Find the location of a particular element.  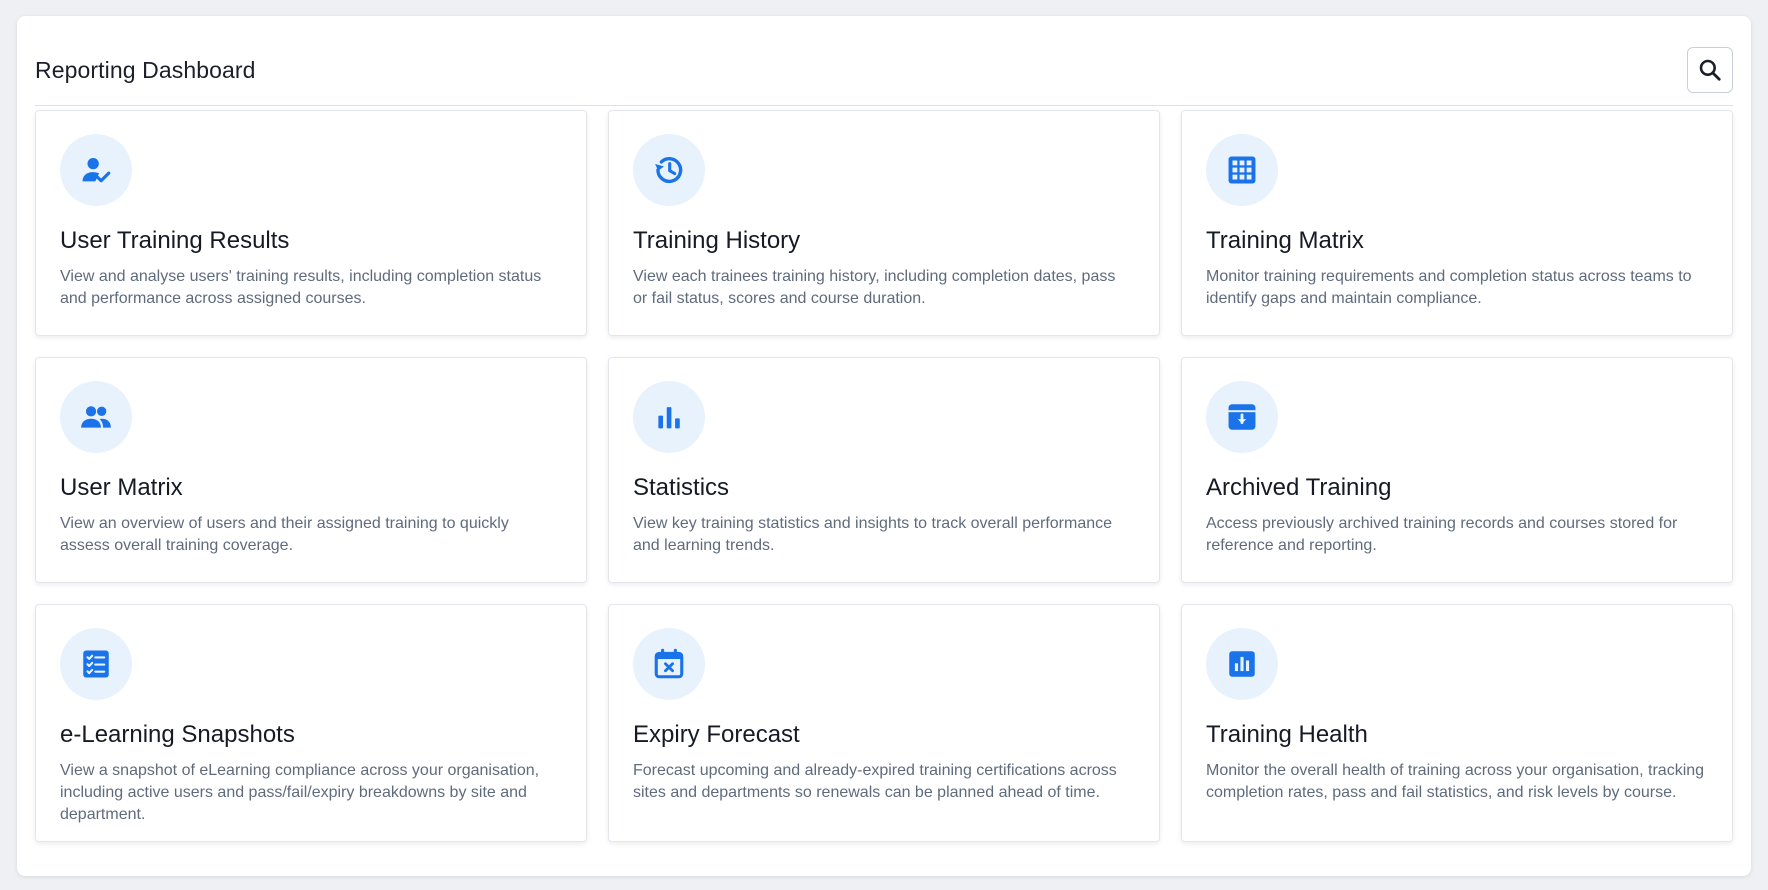

card-title: Expiry Forecast is located at coordinates (716, 734).